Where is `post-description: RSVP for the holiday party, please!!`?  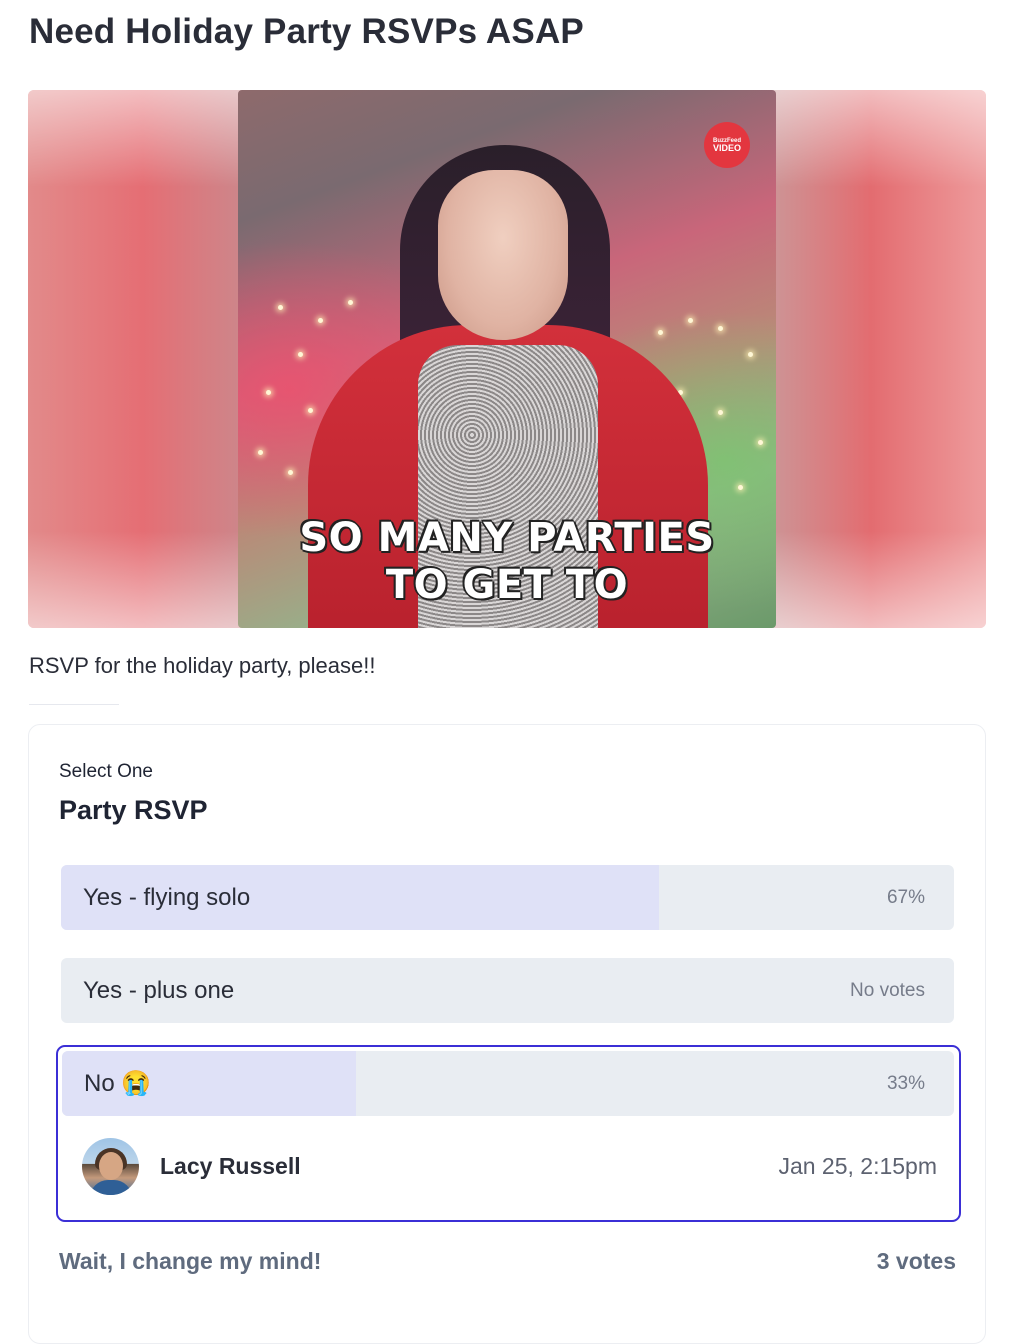 post-description: RSVP for the holiday party, please!! is located at coordinates (202, 665).